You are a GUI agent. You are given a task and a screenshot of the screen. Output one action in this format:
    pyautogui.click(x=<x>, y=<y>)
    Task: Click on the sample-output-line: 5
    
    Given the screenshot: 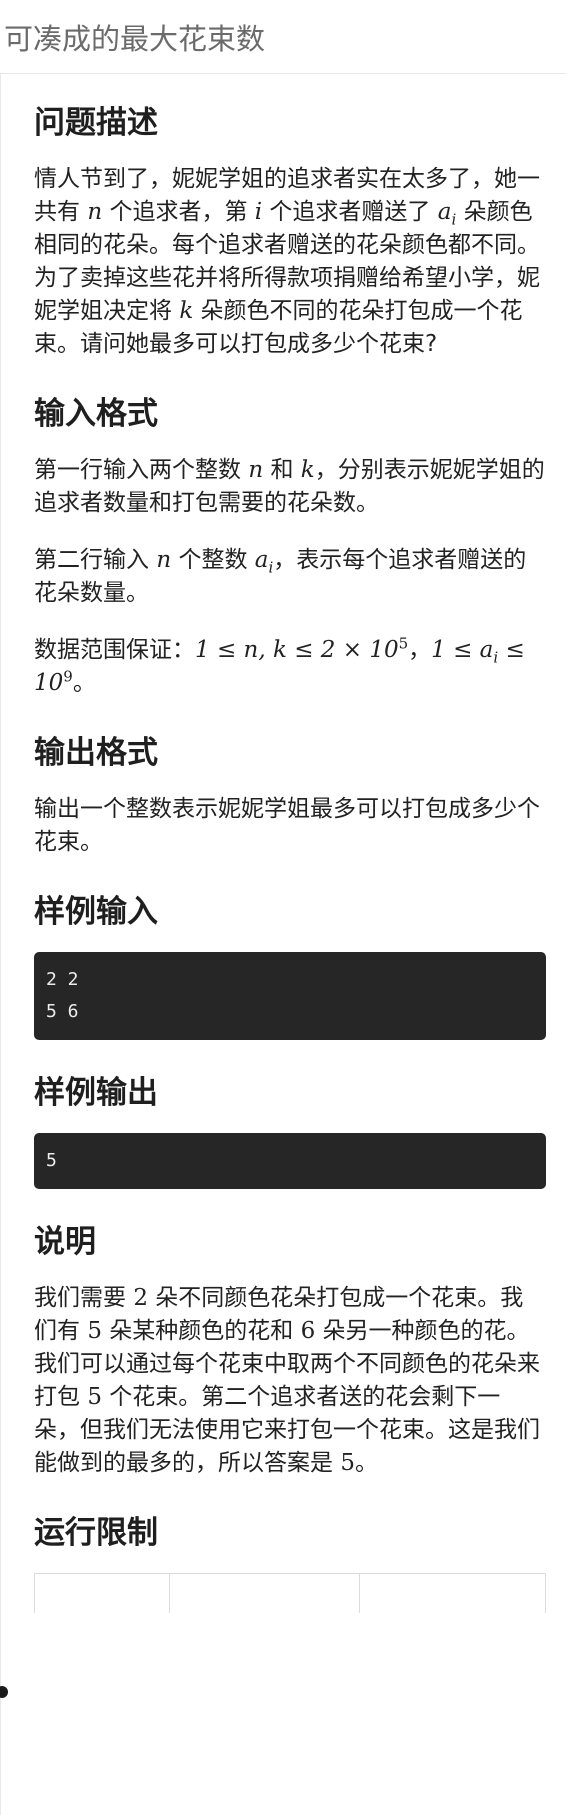 What is the action you would take?
    pyautogui.click(x=51, y=1160)
    